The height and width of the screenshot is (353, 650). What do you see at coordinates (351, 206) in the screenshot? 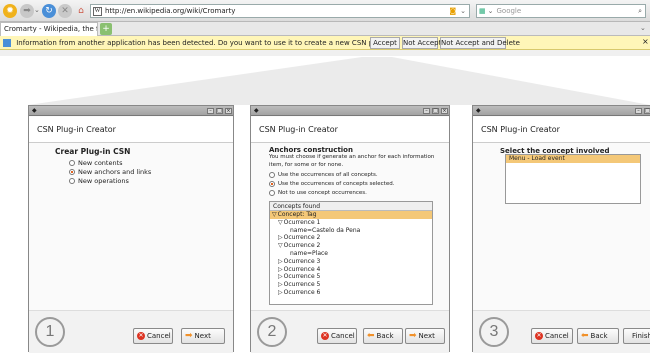
I see `tree-header: Concepts found` at bounding box center [351, 206].